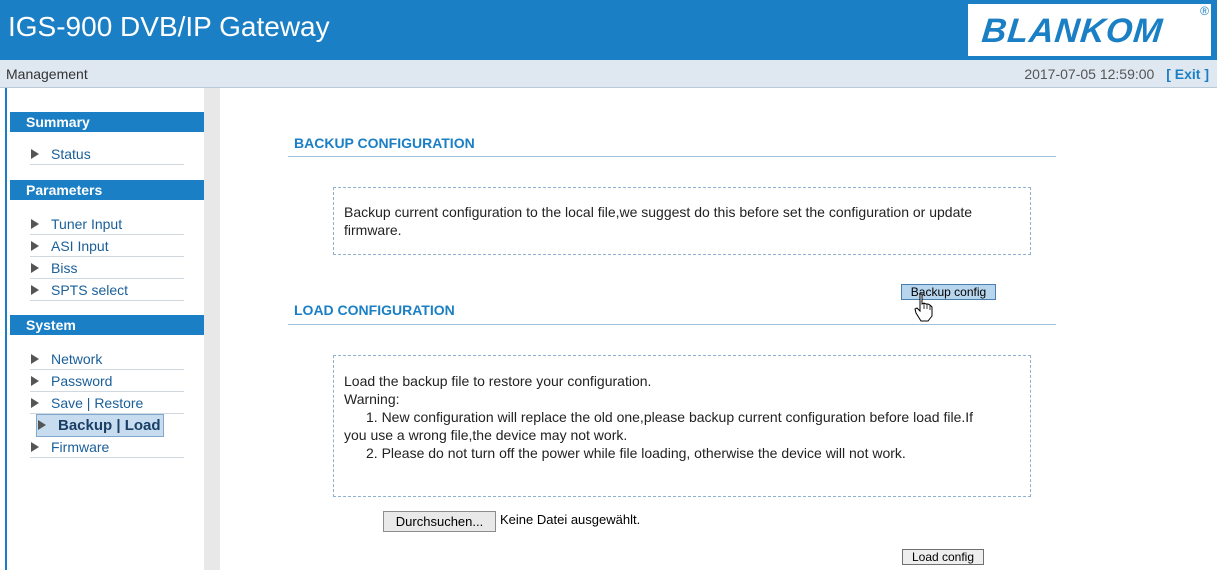 The height and width of the screenshot is (570, 1217). I want to click on sidebar-item-backup-load: Backup | Load, so click(100, 425).